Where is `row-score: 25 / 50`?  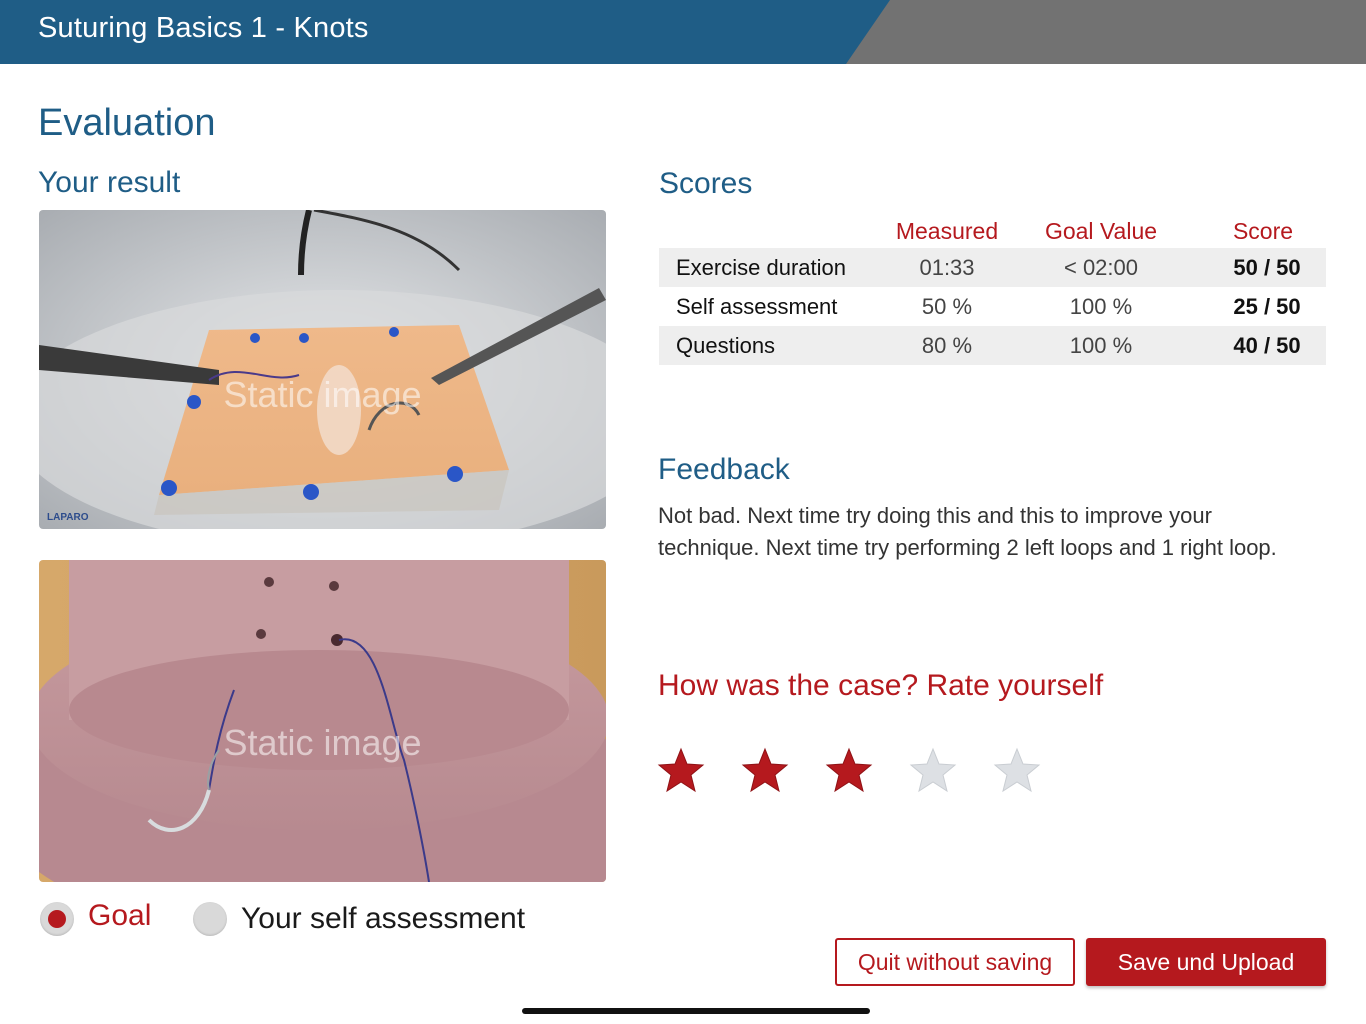
row-score: 25 / 50 is located at coordinates (1267, 306).